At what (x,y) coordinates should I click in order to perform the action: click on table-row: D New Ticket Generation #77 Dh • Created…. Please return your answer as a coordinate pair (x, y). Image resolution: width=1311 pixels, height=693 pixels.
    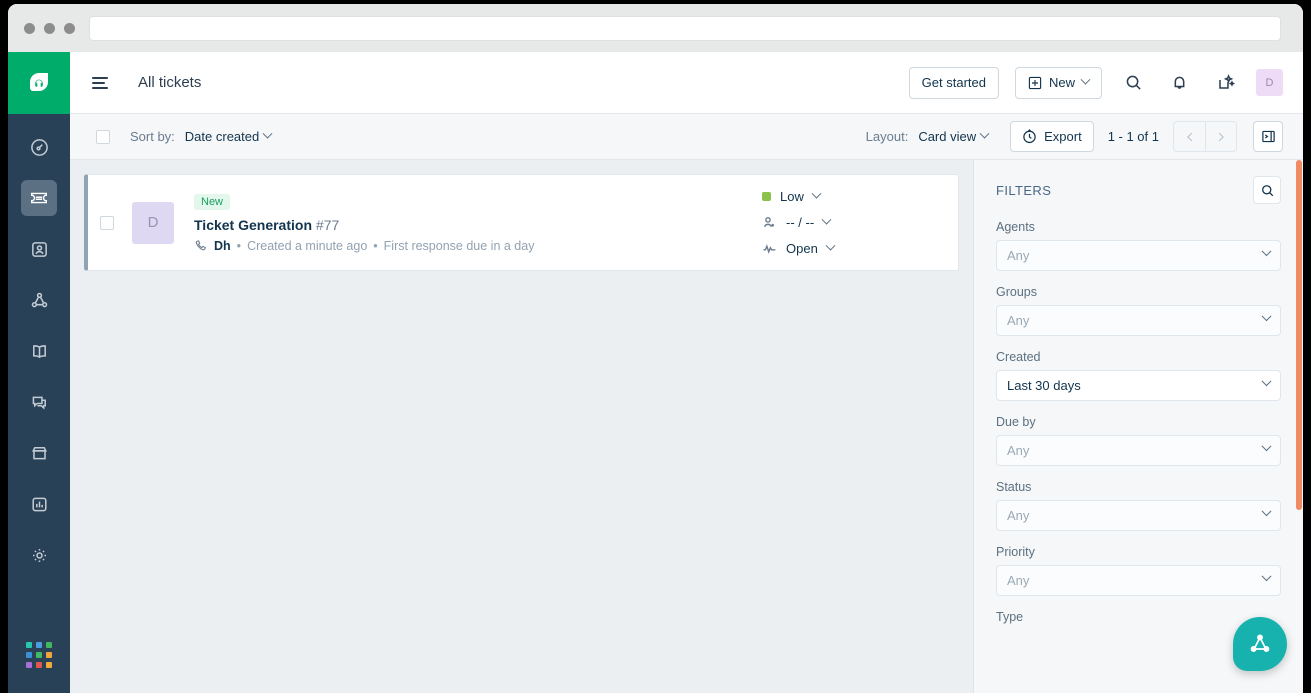
    Looking at the image, I should click on (521, 222).